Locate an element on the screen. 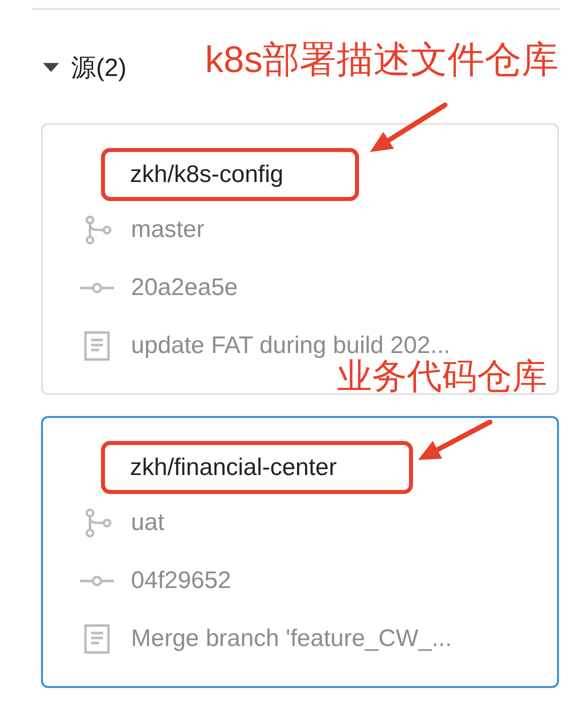  annotation-text: 业务代码仓库 is located at coordinates (442, 377).